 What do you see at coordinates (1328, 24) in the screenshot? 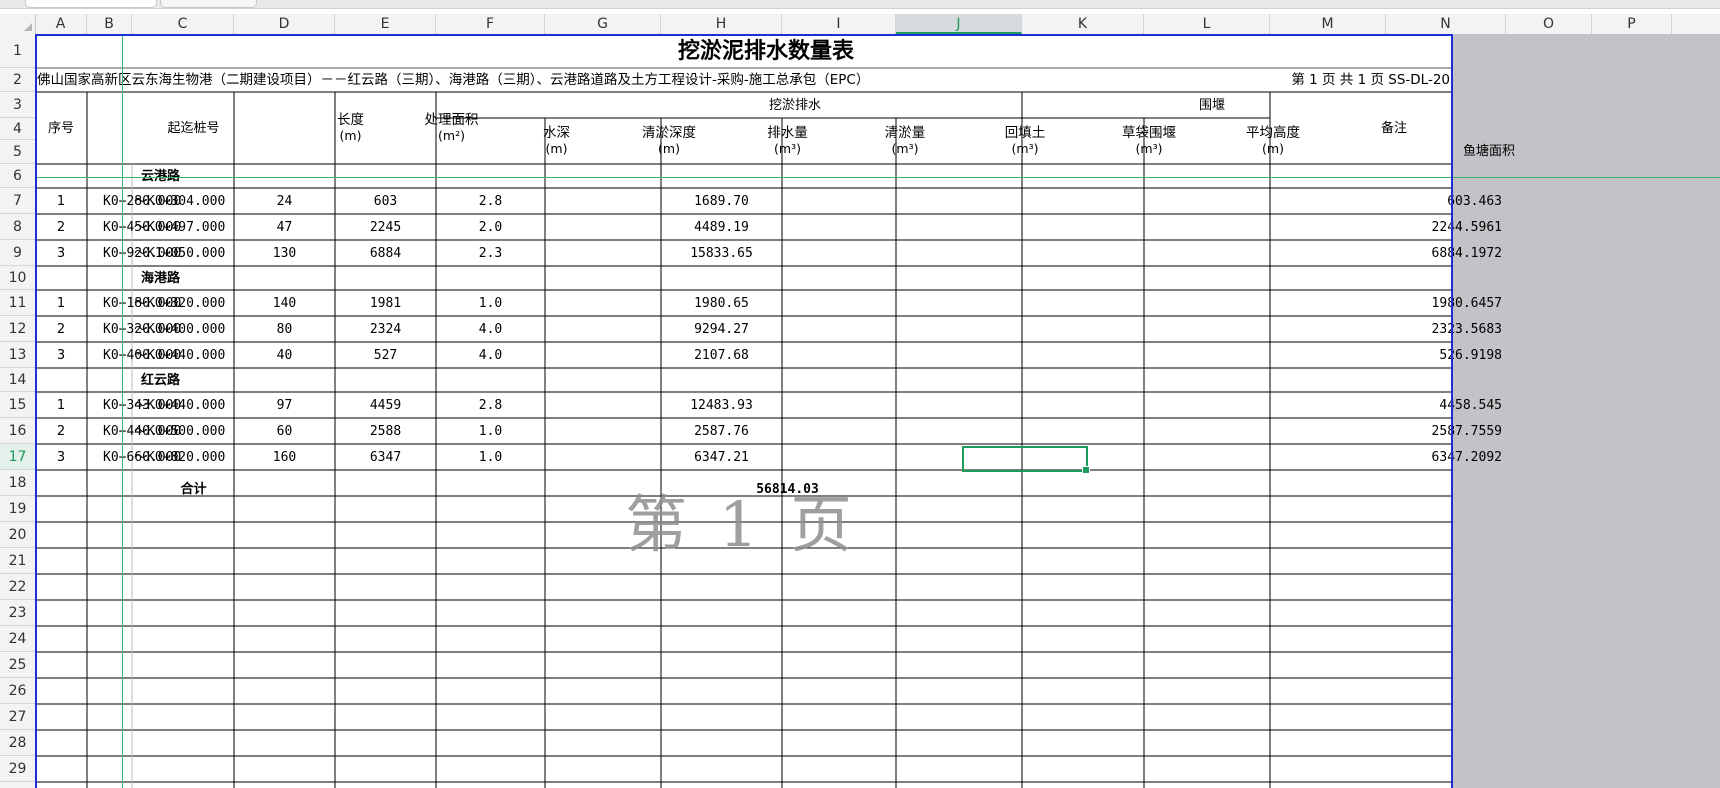
I see `column-header-m: M` at bounding box center [1328, 24].